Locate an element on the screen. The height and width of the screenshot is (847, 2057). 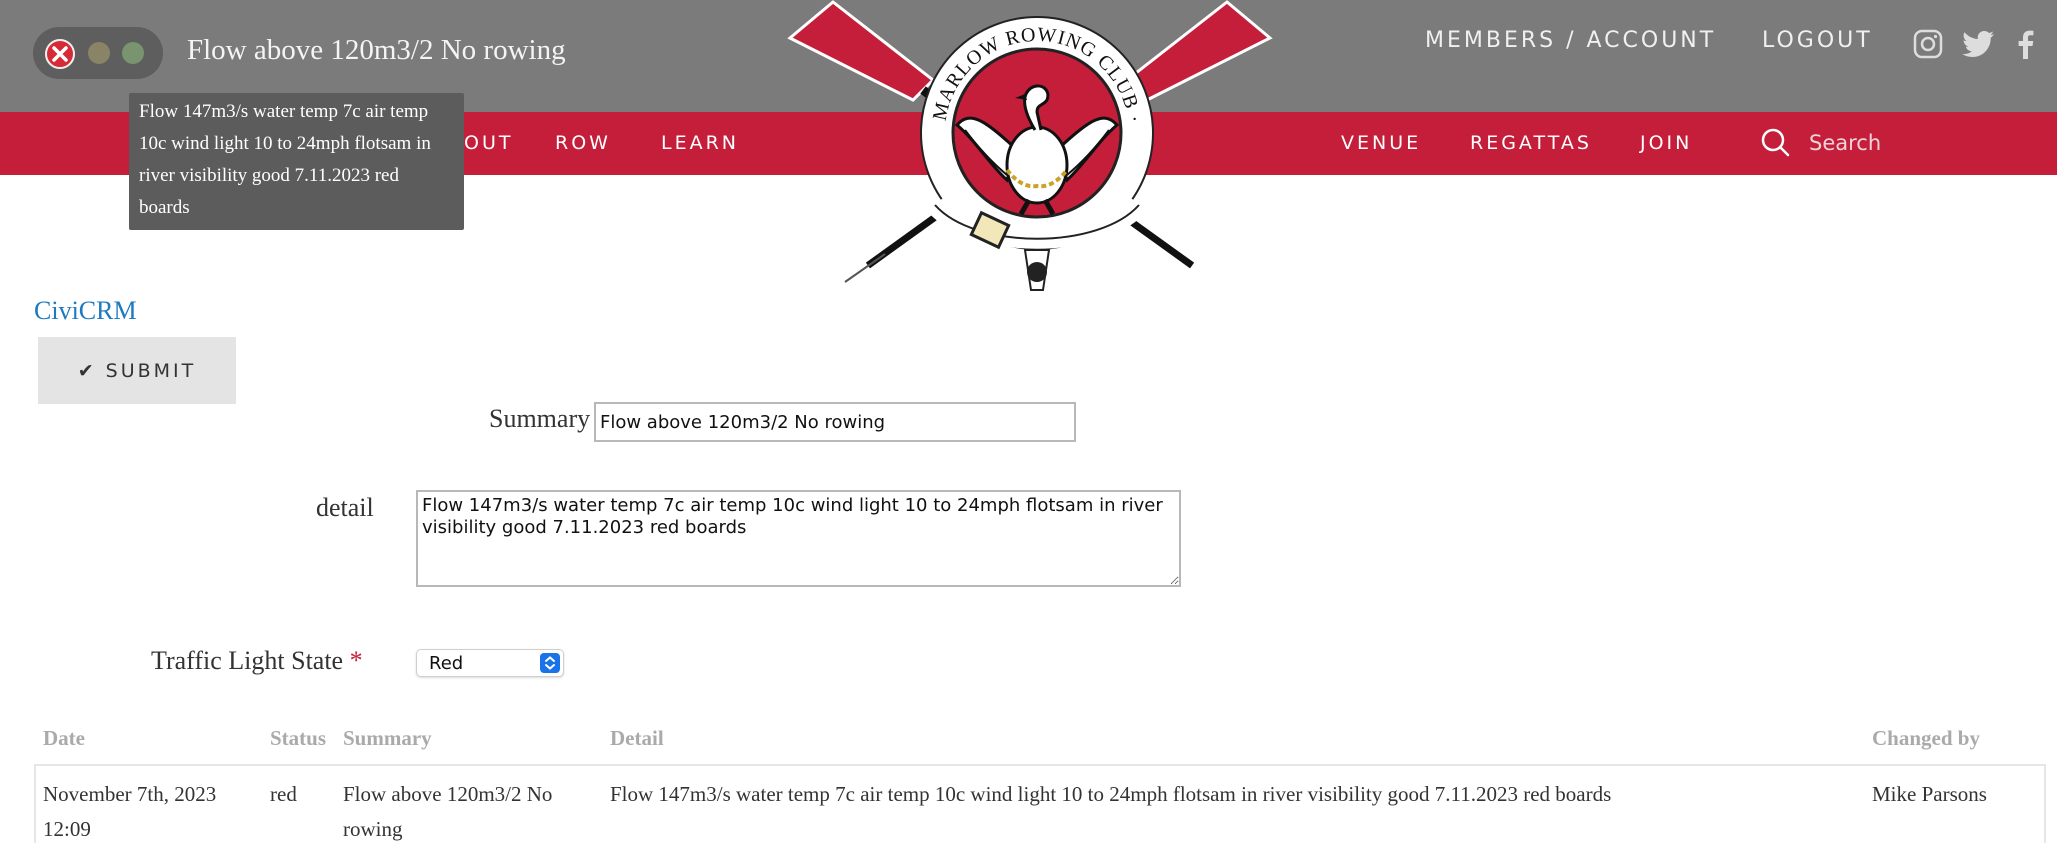
table-header-status: Status is located at coordinates (298, 738).